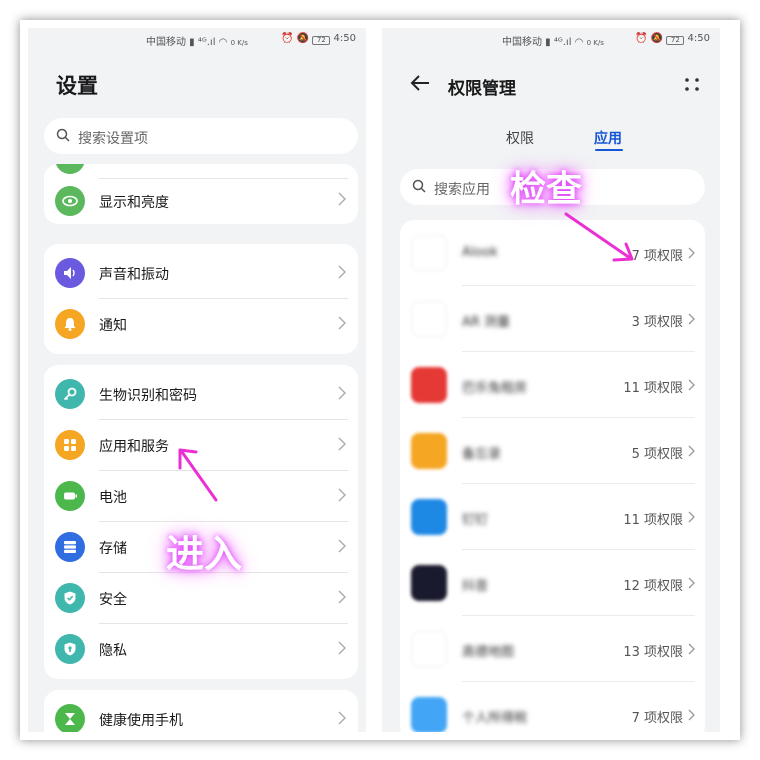 The width and height of the screenshot is (760, 760). Describe the element at coordinates (141, 721) in the screenshot. I see `settings-item-label: 健康使用手机` at that location.